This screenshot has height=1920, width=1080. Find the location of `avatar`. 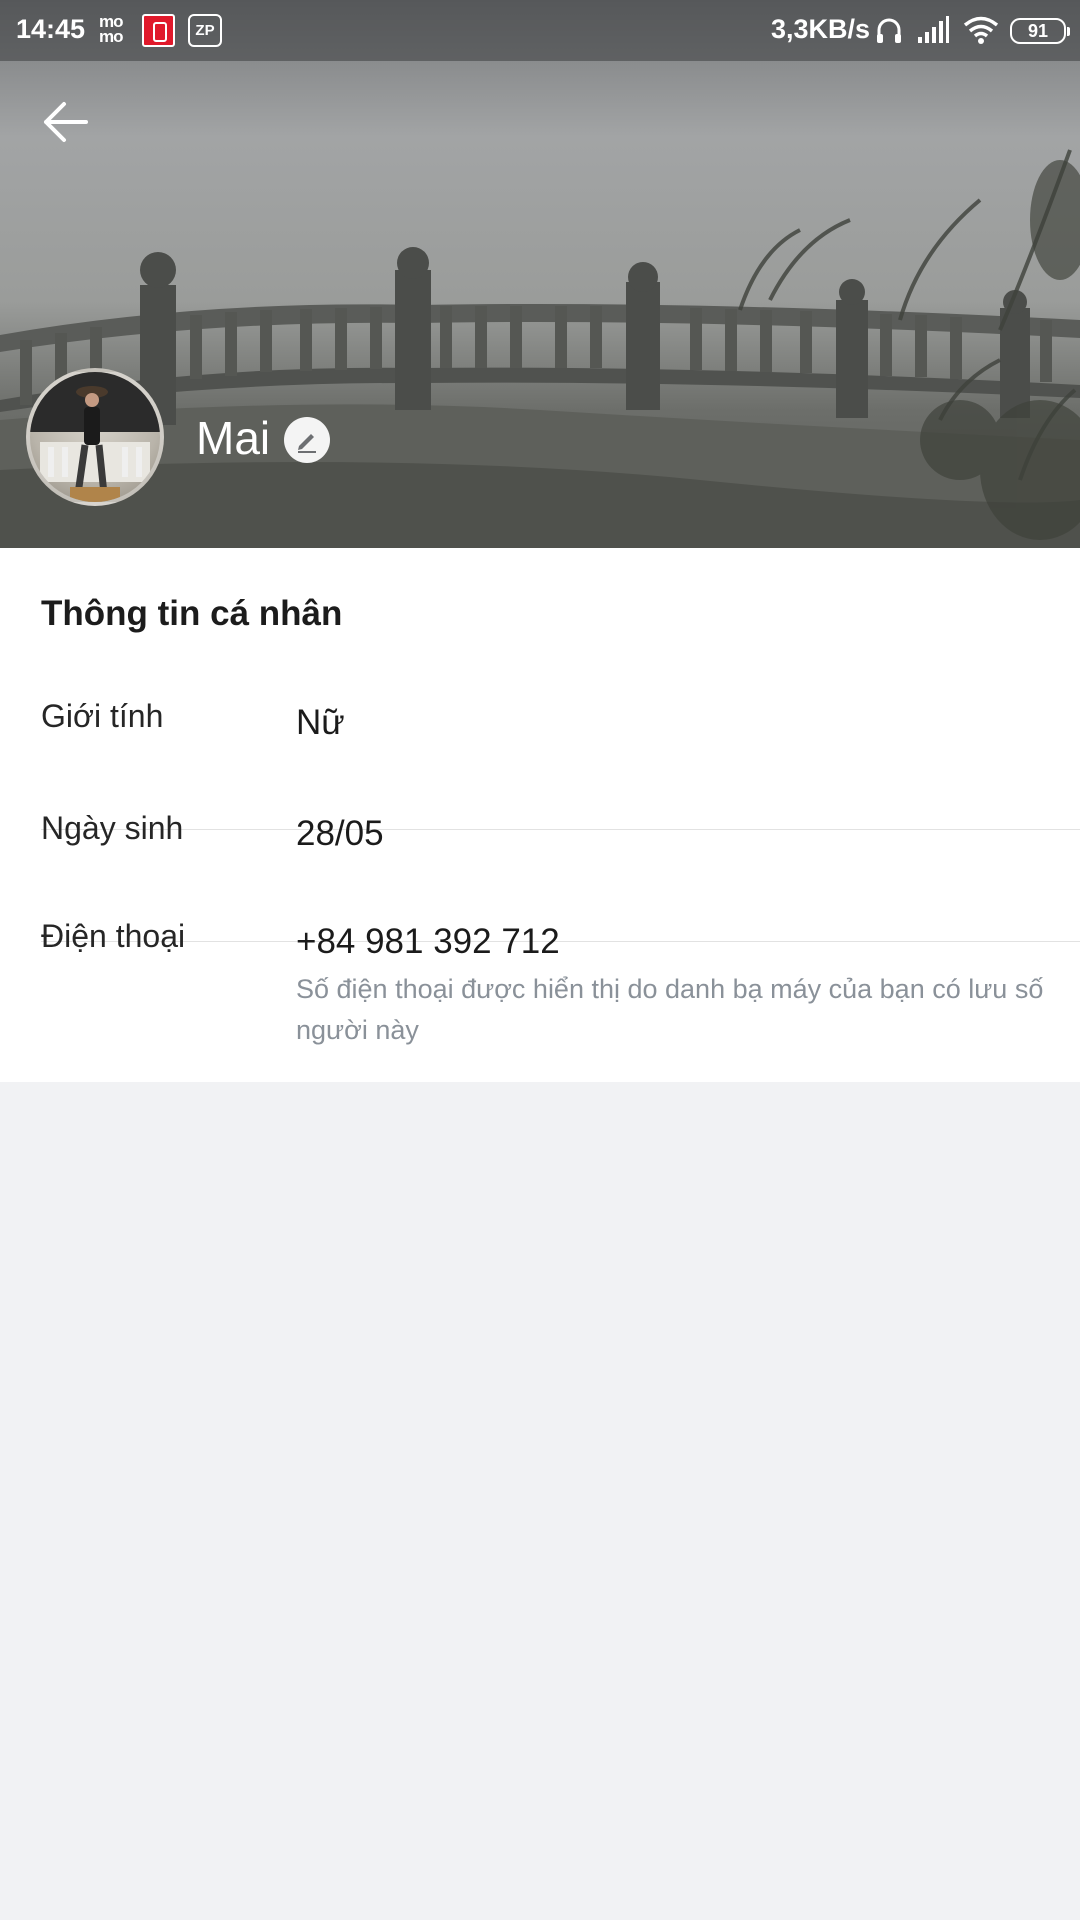

avatar is located at coordinates (95, 437).